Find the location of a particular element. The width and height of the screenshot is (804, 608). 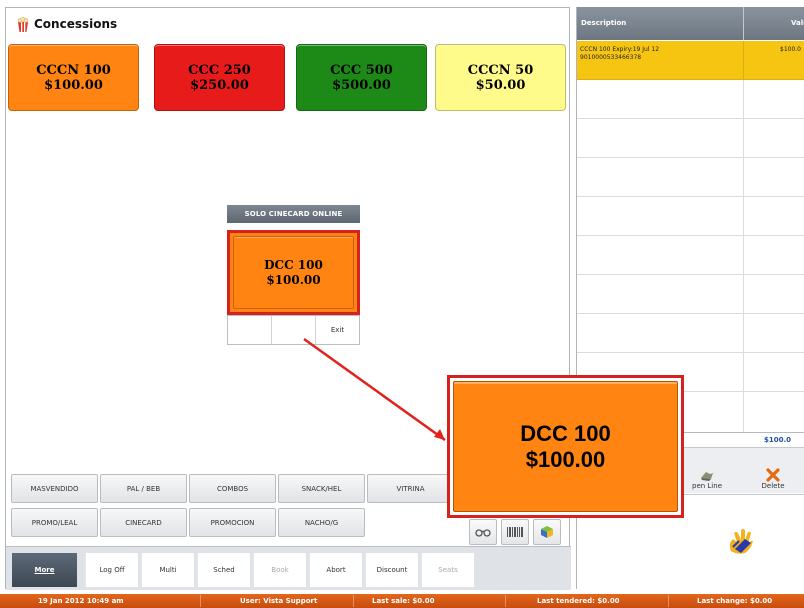

delete-button: Delete is located at coordinates (773, 472).